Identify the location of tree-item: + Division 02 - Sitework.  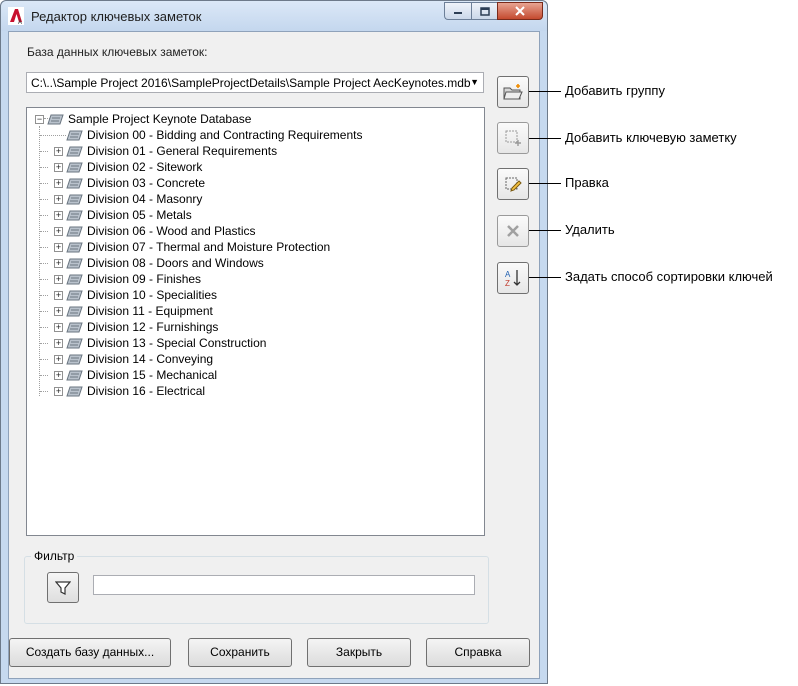
(128, 167).